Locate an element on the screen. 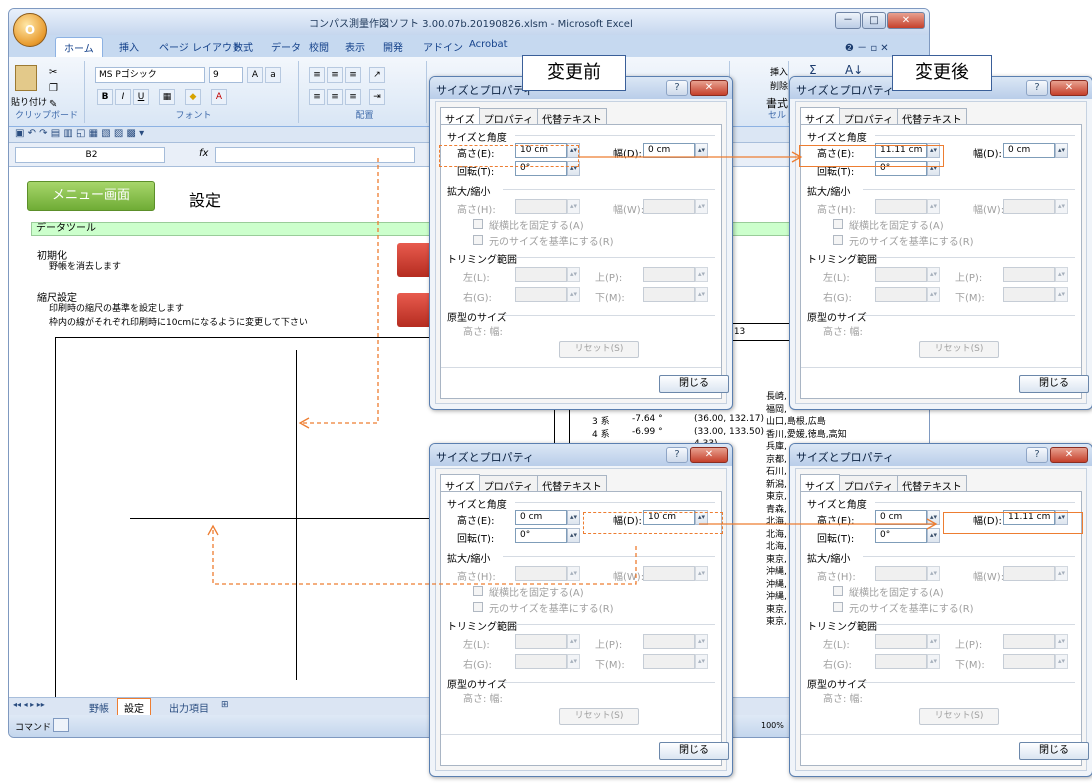 This screenshot has width=1092, height=783. arrow-height-to-vertical-line is located at coordinates (339, 291).